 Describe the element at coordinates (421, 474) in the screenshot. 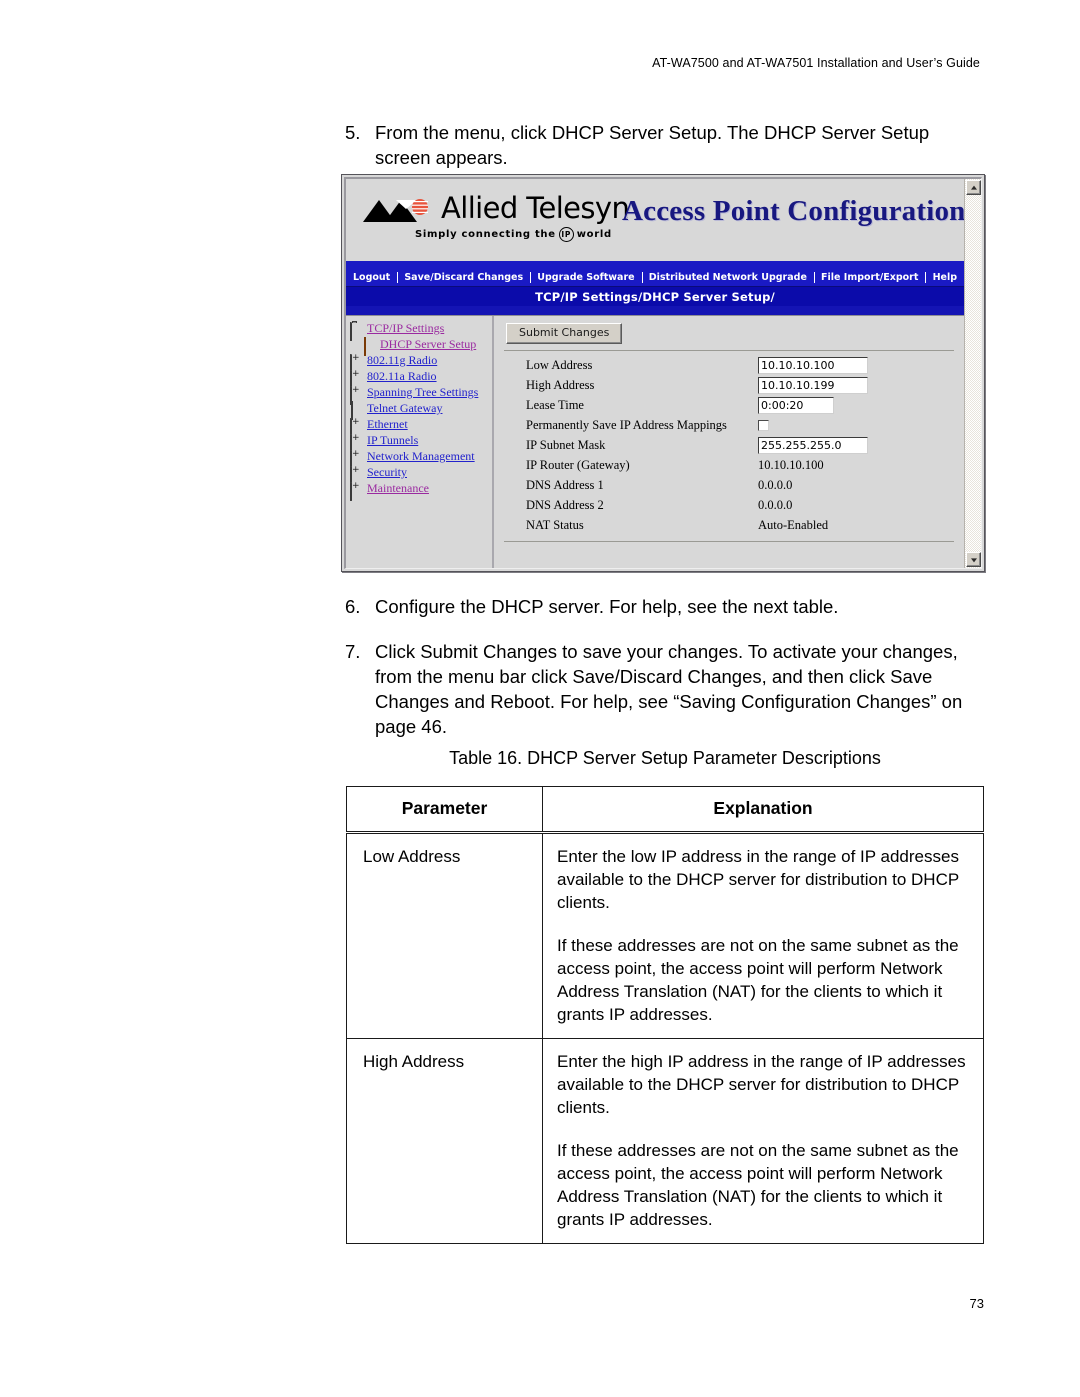

I see `nav-item-security: Security` at that location.